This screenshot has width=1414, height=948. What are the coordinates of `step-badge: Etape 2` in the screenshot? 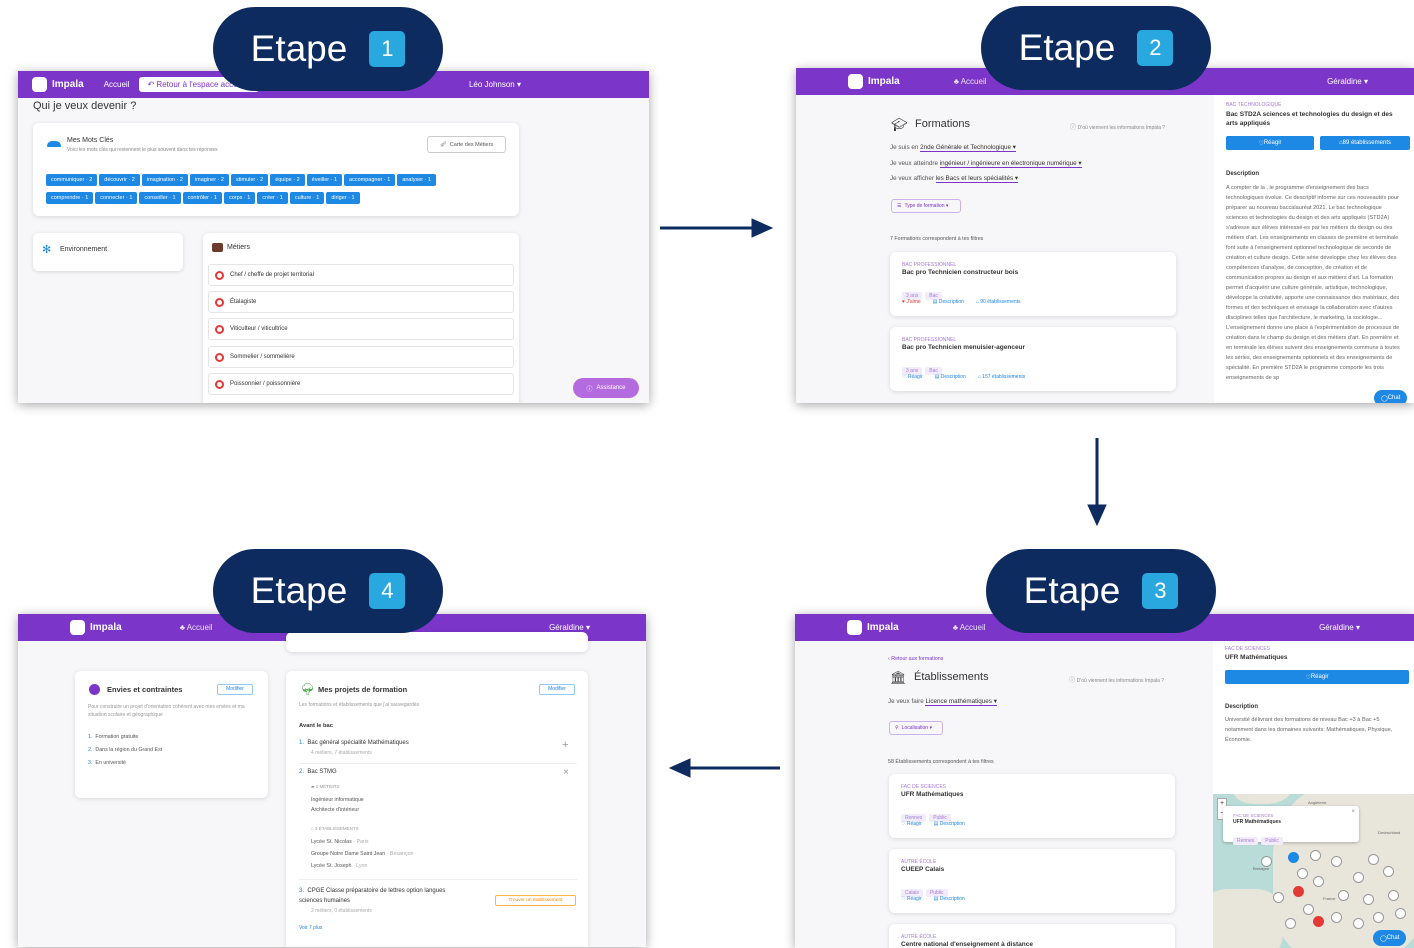 It's located at (1096, 48).